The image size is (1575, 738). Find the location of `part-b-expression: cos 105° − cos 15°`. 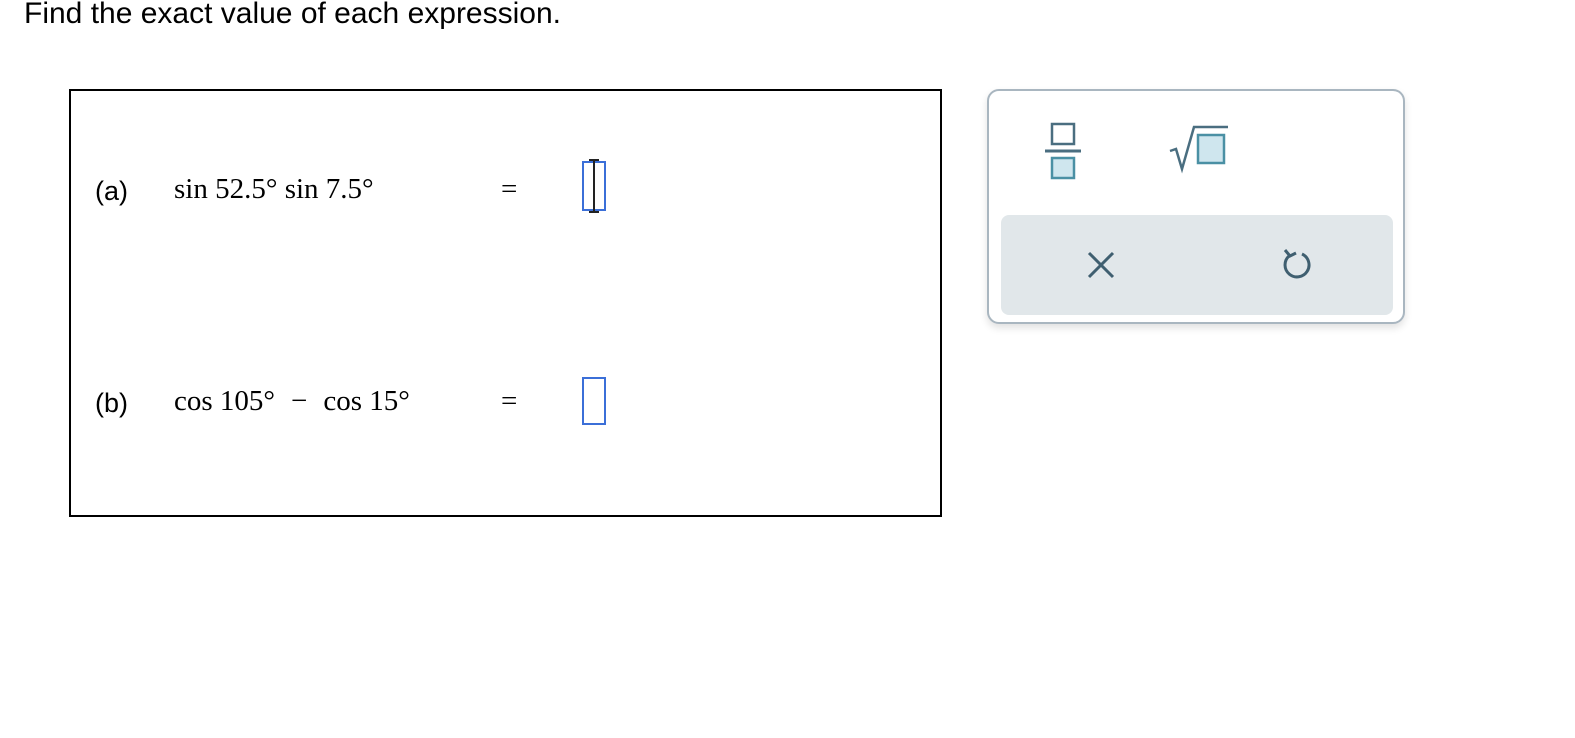

part-b-expression: cos 105° − cos 15° is located at coordinates (292, 401).